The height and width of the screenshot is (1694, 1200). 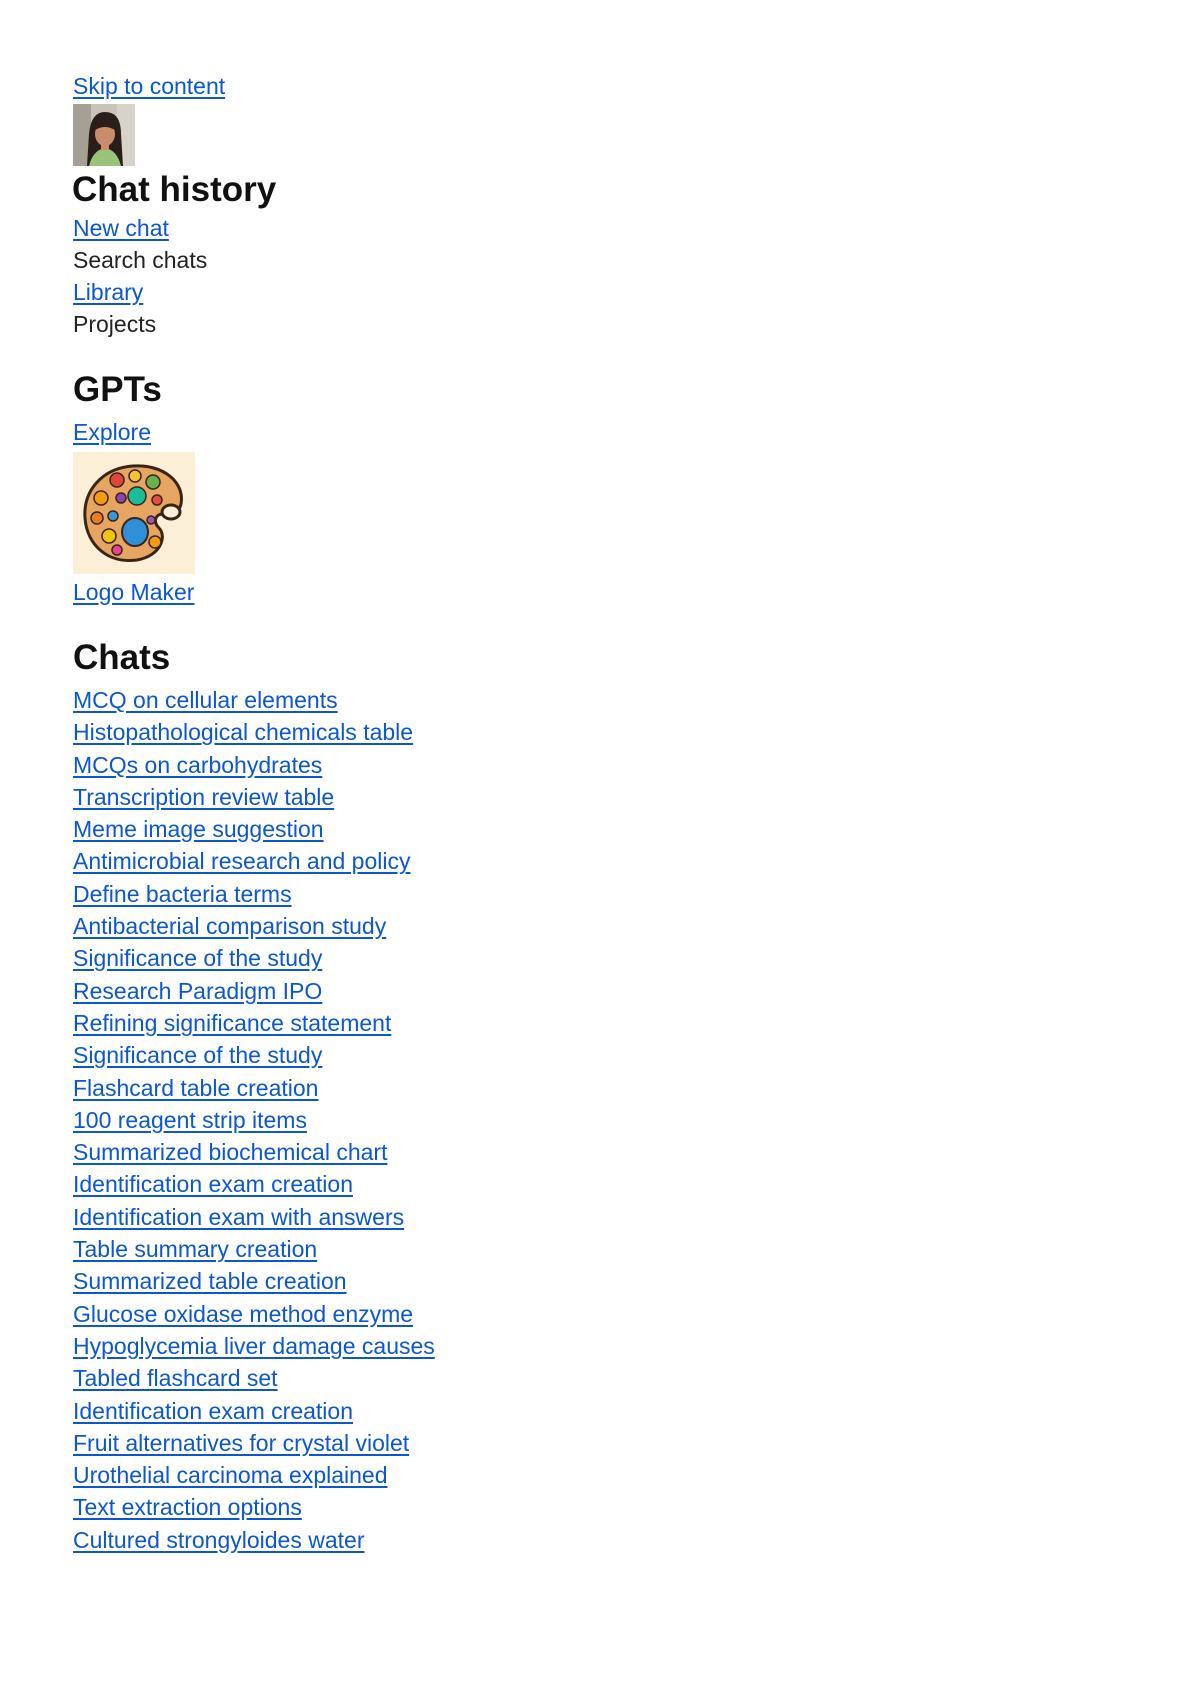 I want to click on chat-link: Flashcard table creation, so click(x=195, y=1088).